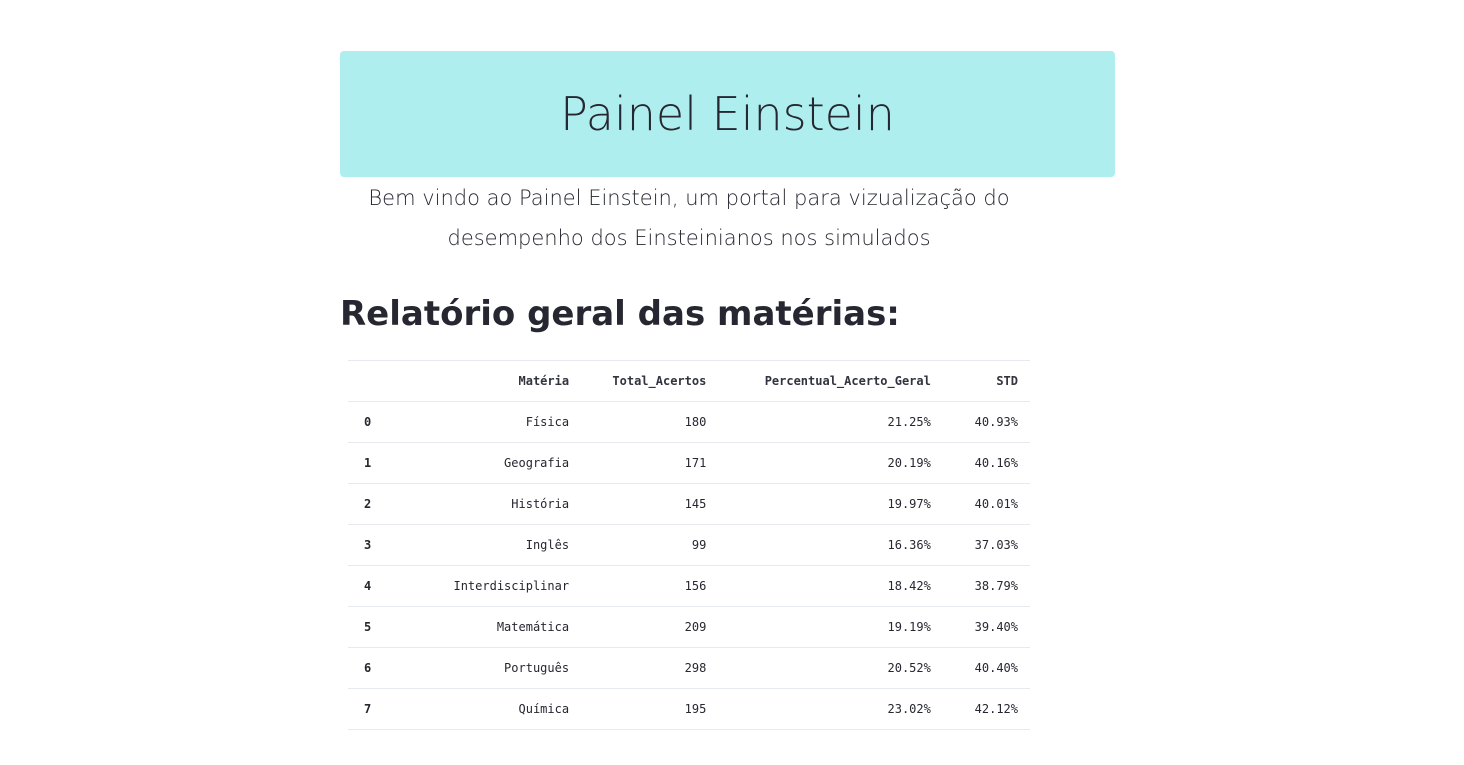 The image size is (1464, 765). I want to click on table-cell: Física, so click(495, 422).